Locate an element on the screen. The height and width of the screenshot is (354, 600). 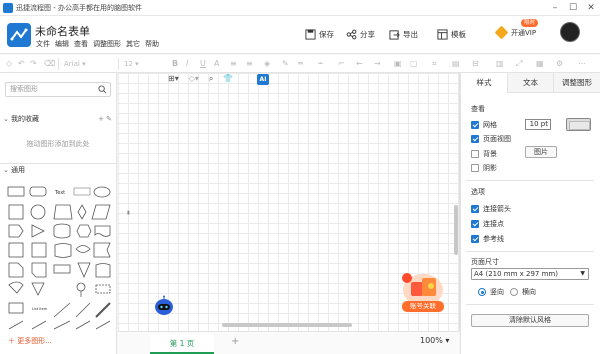
shape-note is located at coordinates (16, 270).